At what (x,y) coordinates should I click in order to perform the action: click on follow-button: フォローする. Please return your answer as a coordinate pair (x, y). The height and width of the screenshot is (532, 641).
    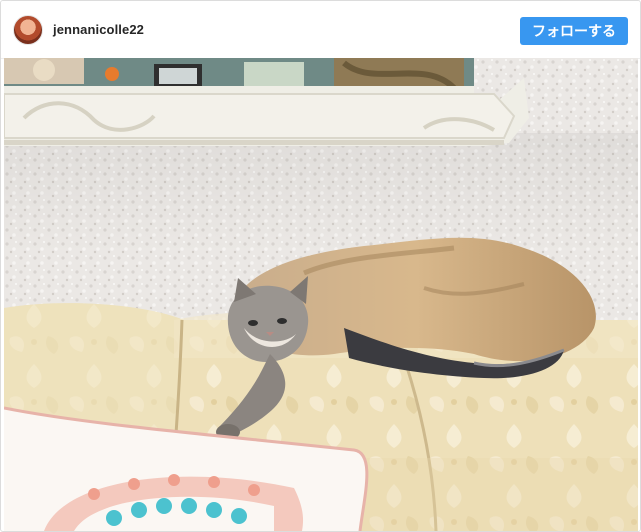
    Looking at the image, I should click on (574, 31).